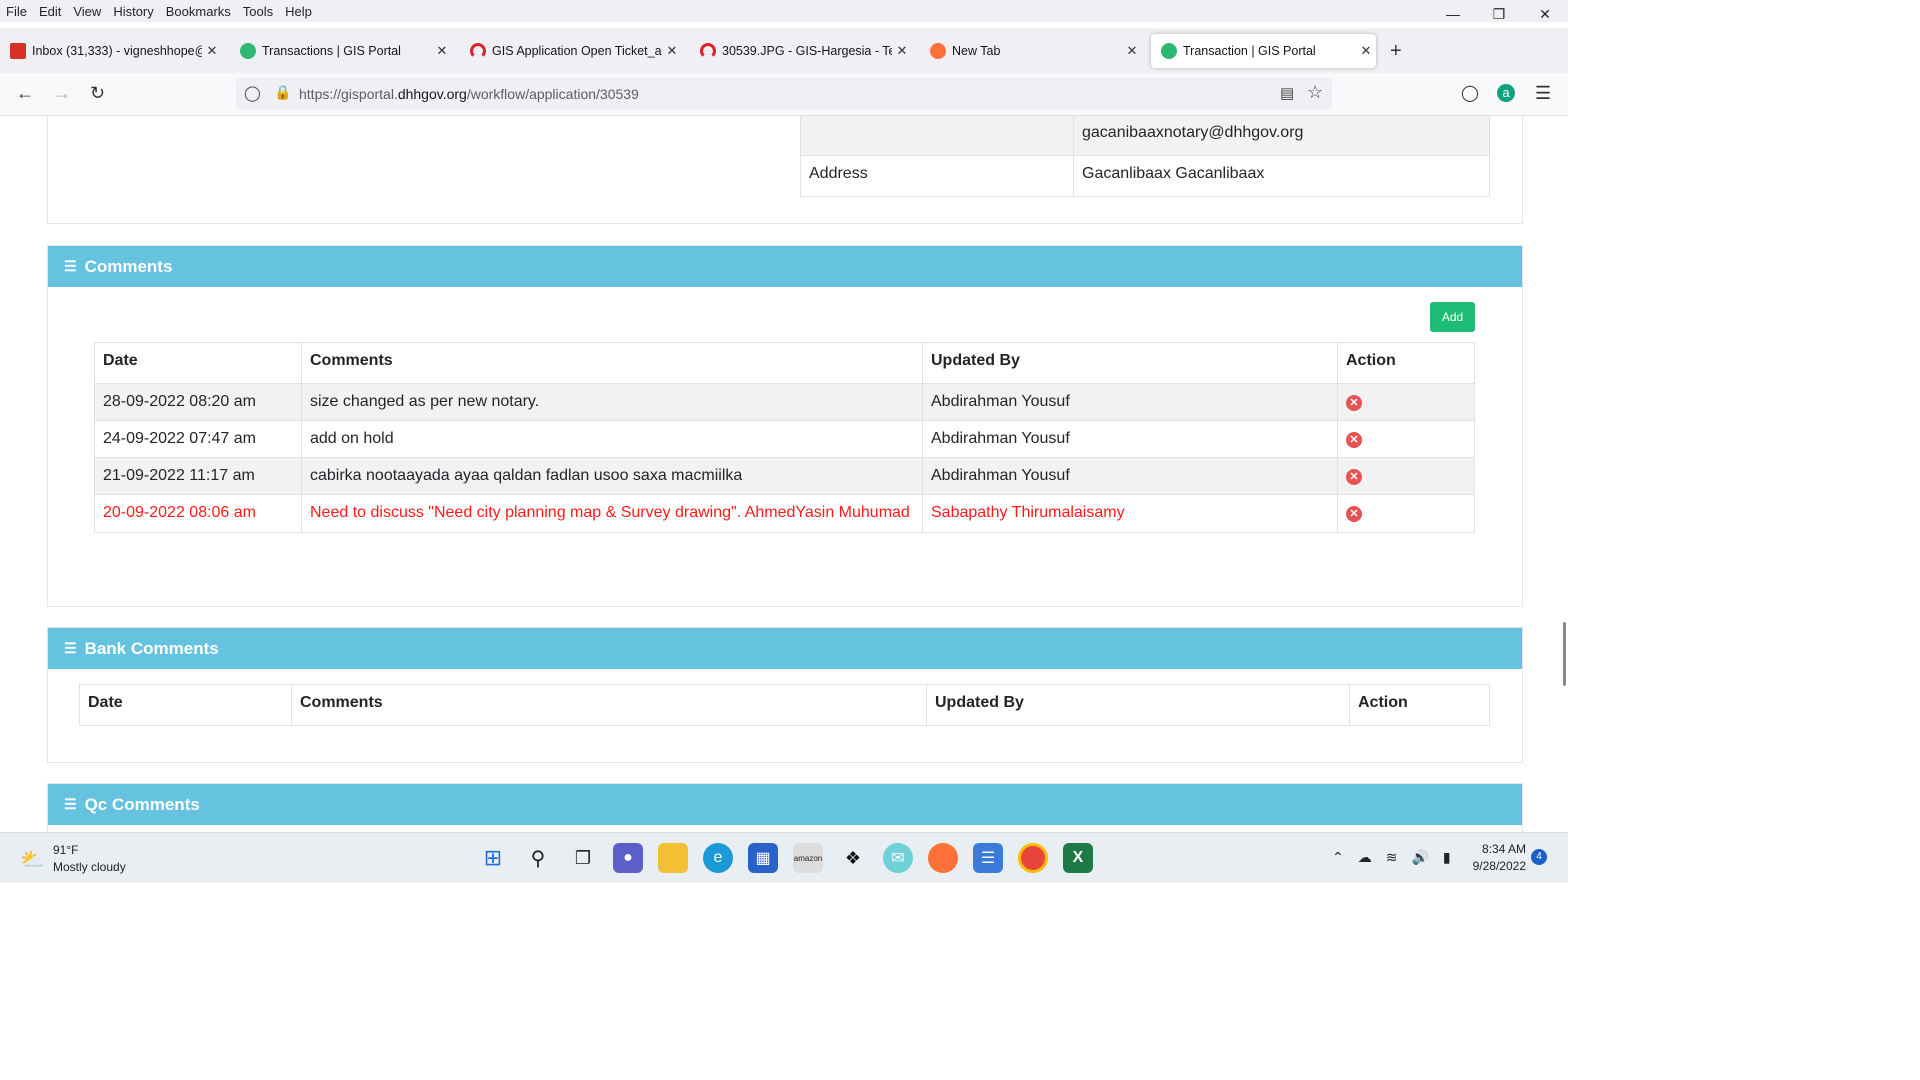  I want to click on tab-30539-jpg: 30539.JPG - GIS-Hargesia - Tear ✕, so click(801, 51).